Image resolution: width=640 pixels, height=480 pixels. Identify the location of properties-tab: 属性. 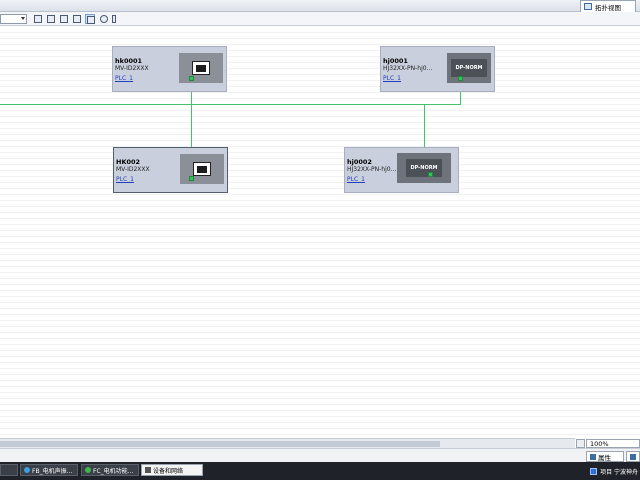
(605, 456).